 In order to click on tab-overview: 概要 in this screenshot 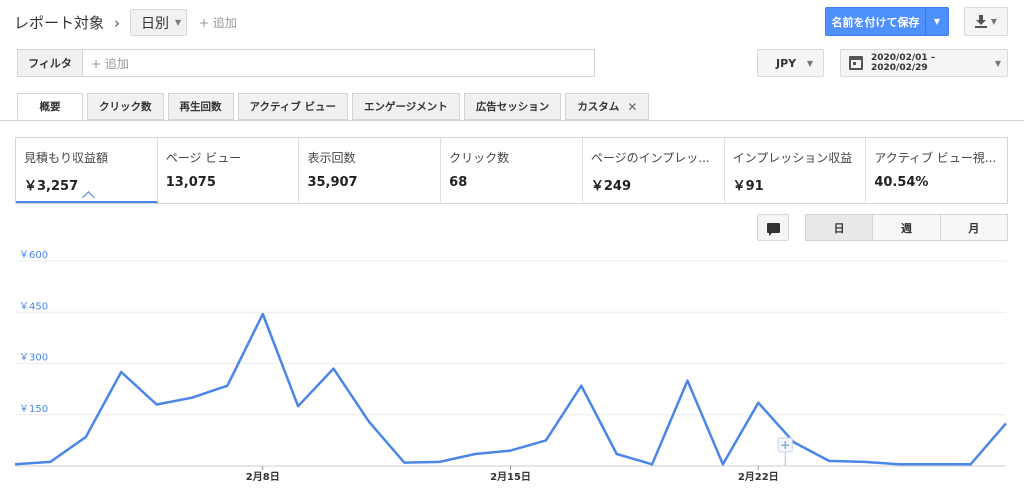, I will do `click(50, 106)`.